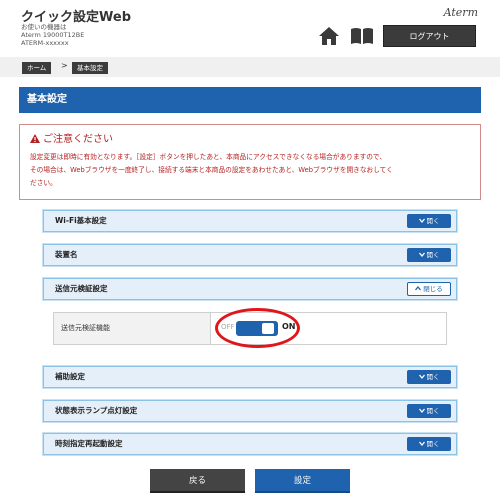 This screenshot has width=500, height=503. What do you see at coordinates (81, 220) in the screenshot?
I see `section-label: Wi-Fi基本設定` at bounding box center [81, 220].